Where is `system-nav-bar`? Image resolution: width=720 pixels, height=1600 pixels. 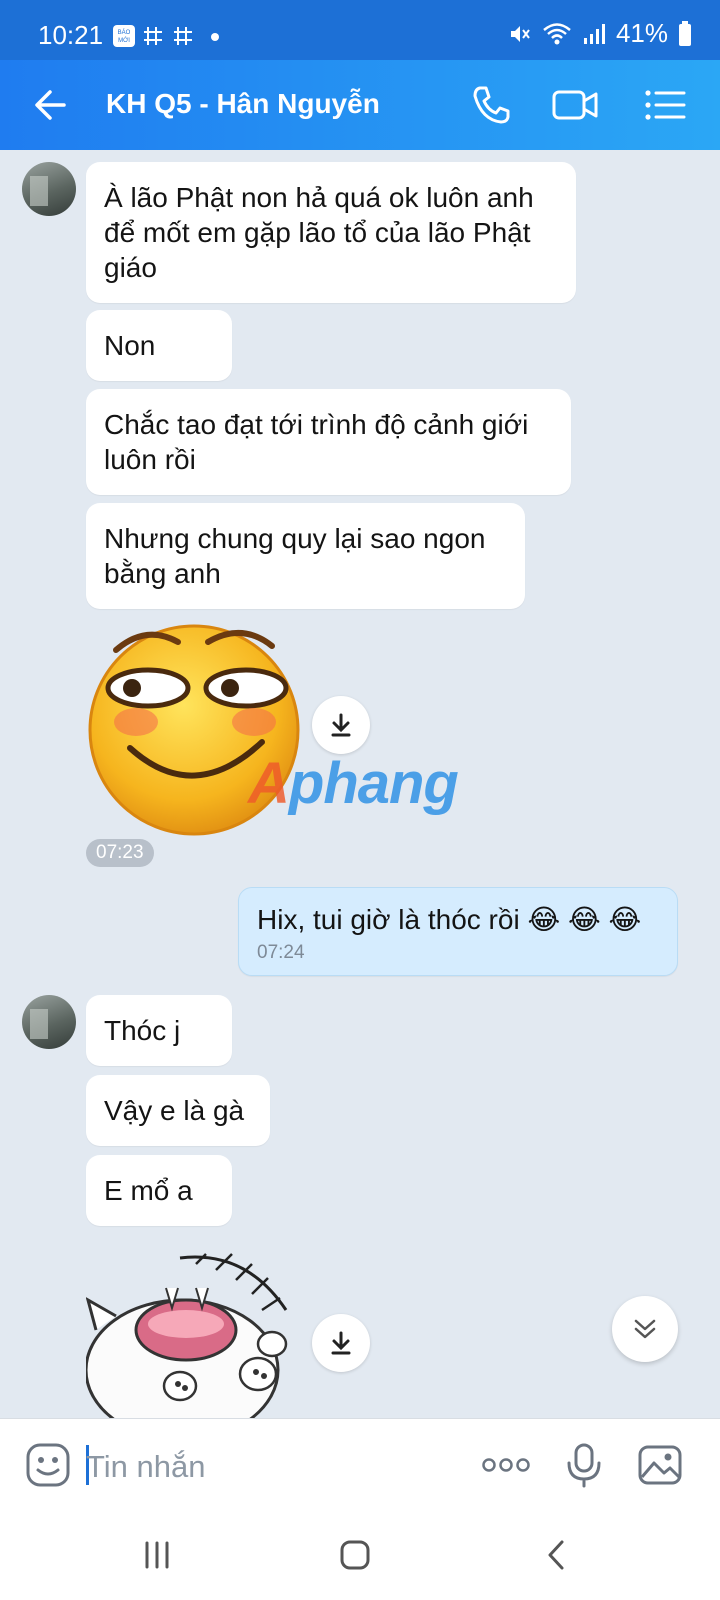
system-nav-bar is located at coordinates (360, 1555).